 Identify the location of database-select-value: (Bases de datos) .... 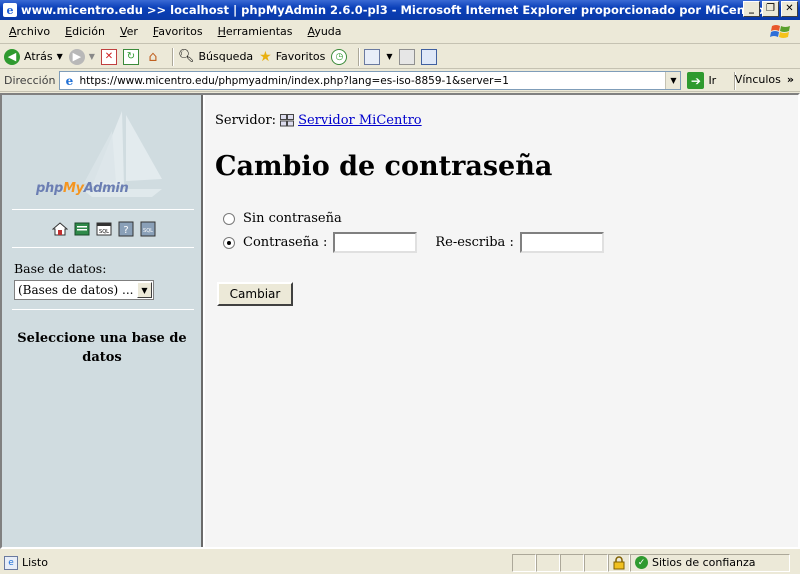
(76, 290).